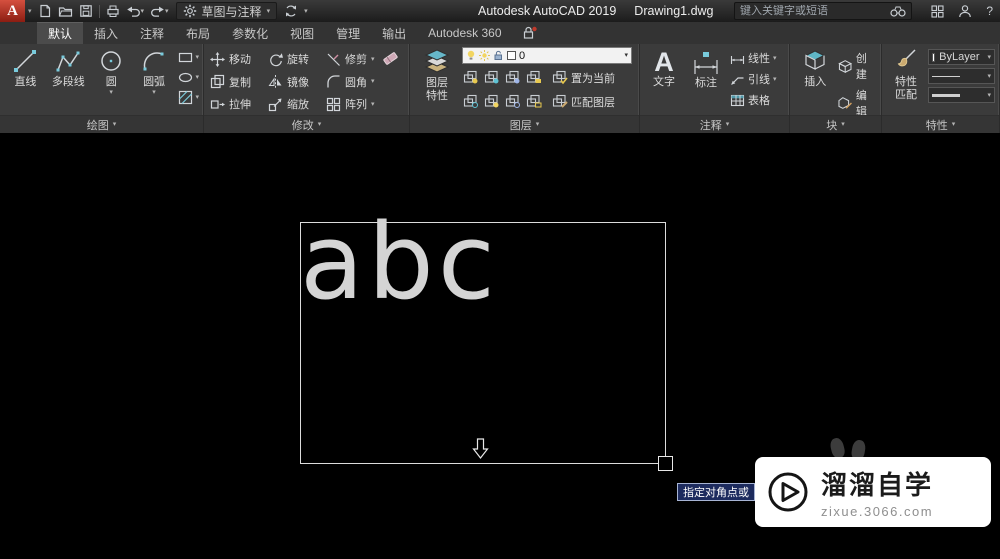 The height and width of the screenshot is (559, 1000). What do you see at coordinates (812, 11) in the screenshot?
I see `search-input` at bounding box center [812, 11].